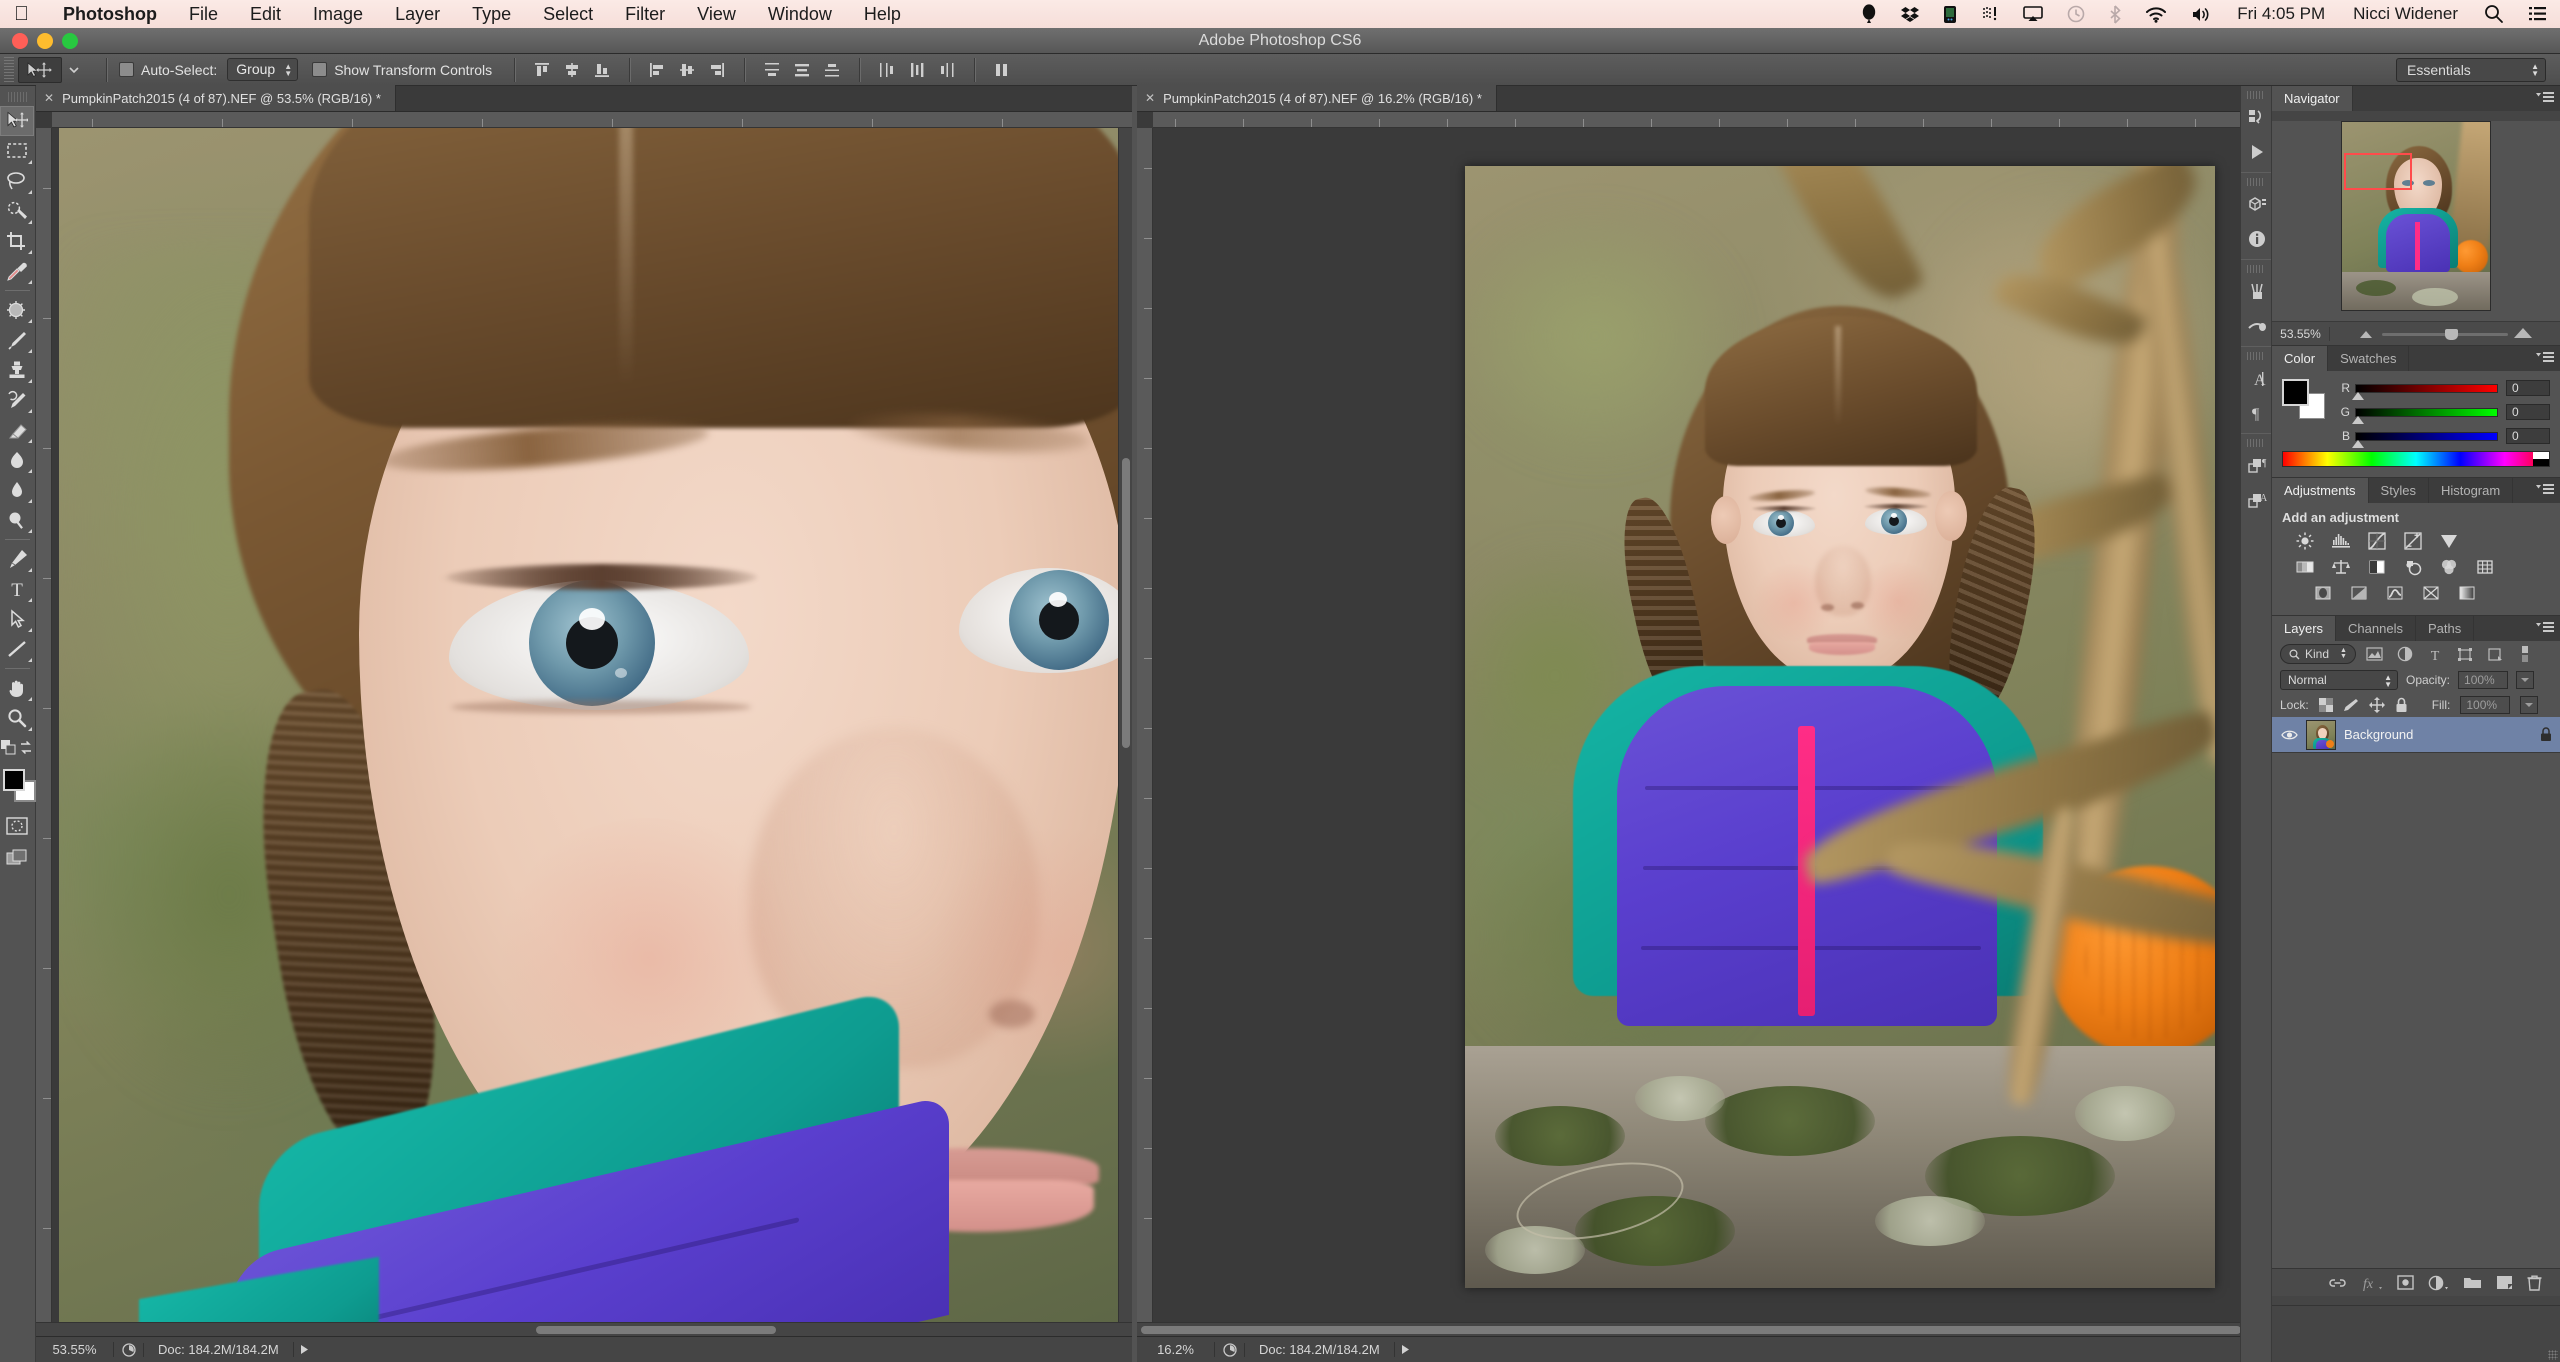 Image resolution: width=2560 pixels, height=1362 pixels. I want to click on path-selection-tool, so click(17, 619).